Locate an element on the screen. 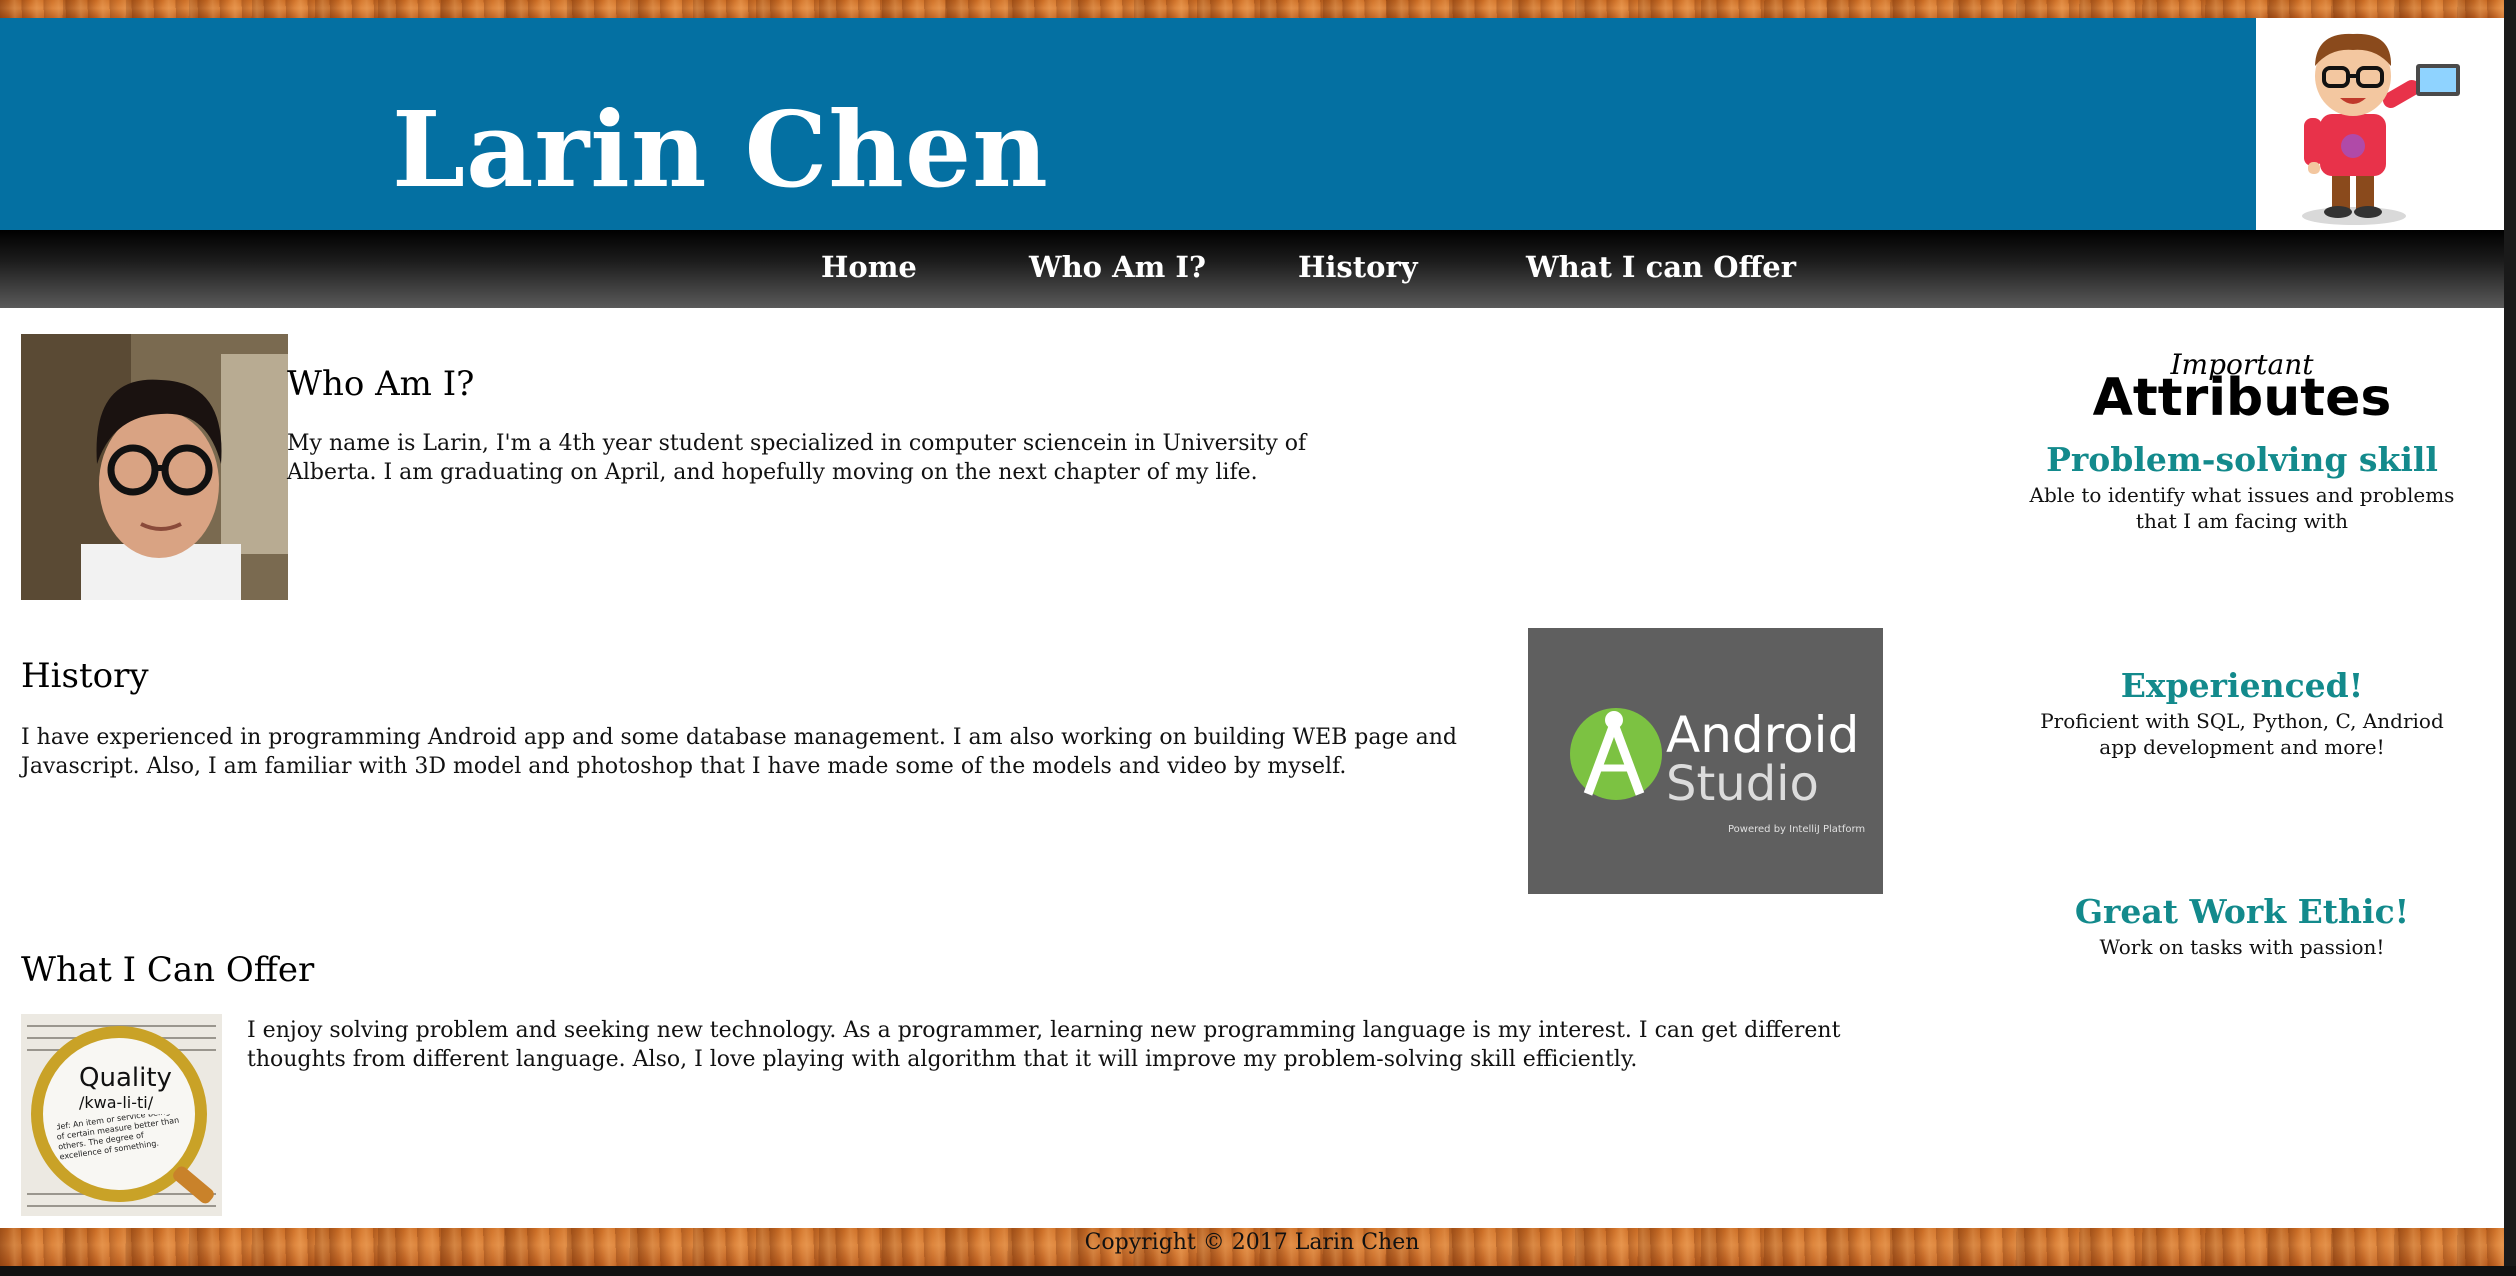 The width and height of the screenshot is (2516, 1276). quality-phonetic: /kwa-li-ti/ is located at coordinates (116, 1102).